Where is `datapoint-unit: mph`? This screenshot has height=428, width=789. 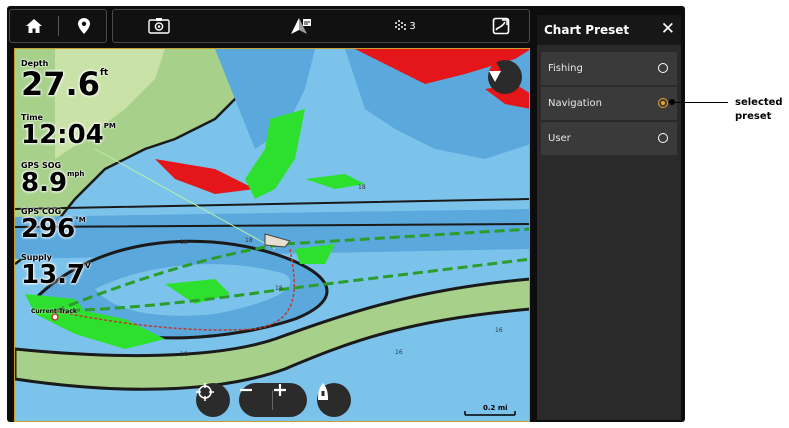 datapoint-unit: mph is located at coordinates (76, 174).